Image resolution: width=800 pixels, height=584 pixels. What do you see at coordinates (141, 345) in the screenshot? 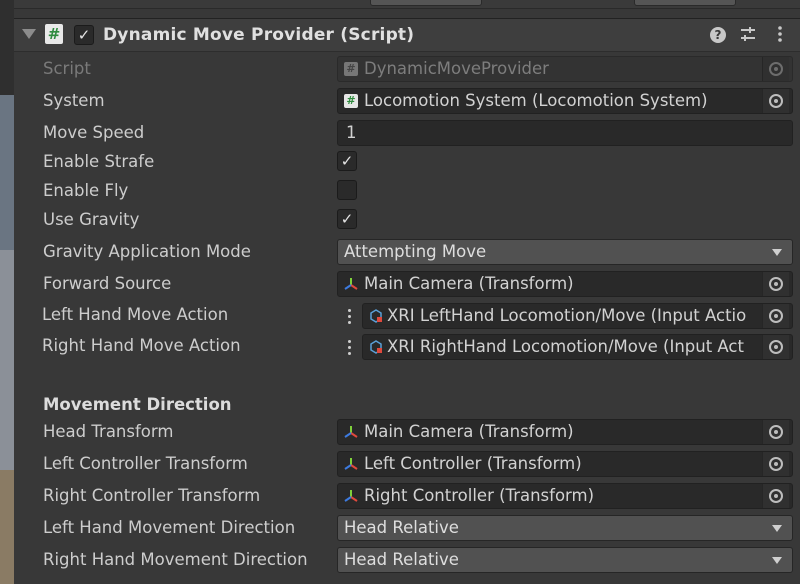
I see `right-move-action-label: Right Hand Move Action` at bounding box center [141, 345].